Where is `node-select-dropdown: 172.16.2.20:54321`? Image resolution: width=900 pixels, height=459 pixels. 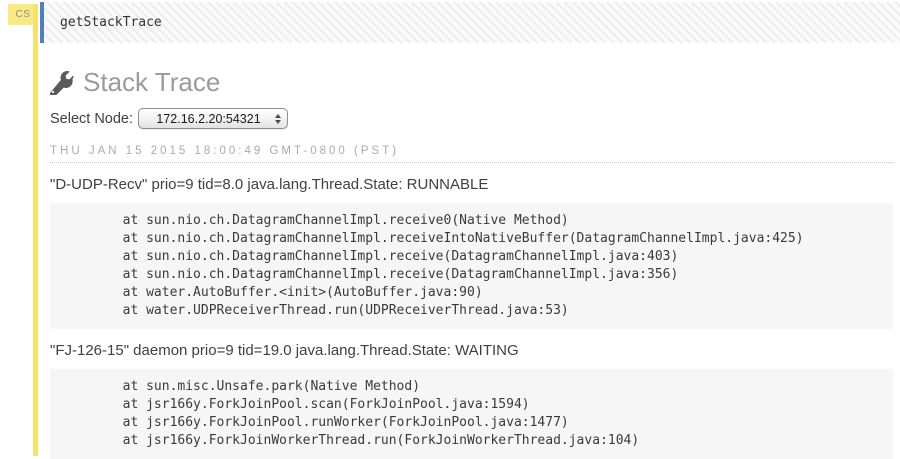 node-select-dropdown: 172.16.2.20:54321 is located at coordinates (213, 118).